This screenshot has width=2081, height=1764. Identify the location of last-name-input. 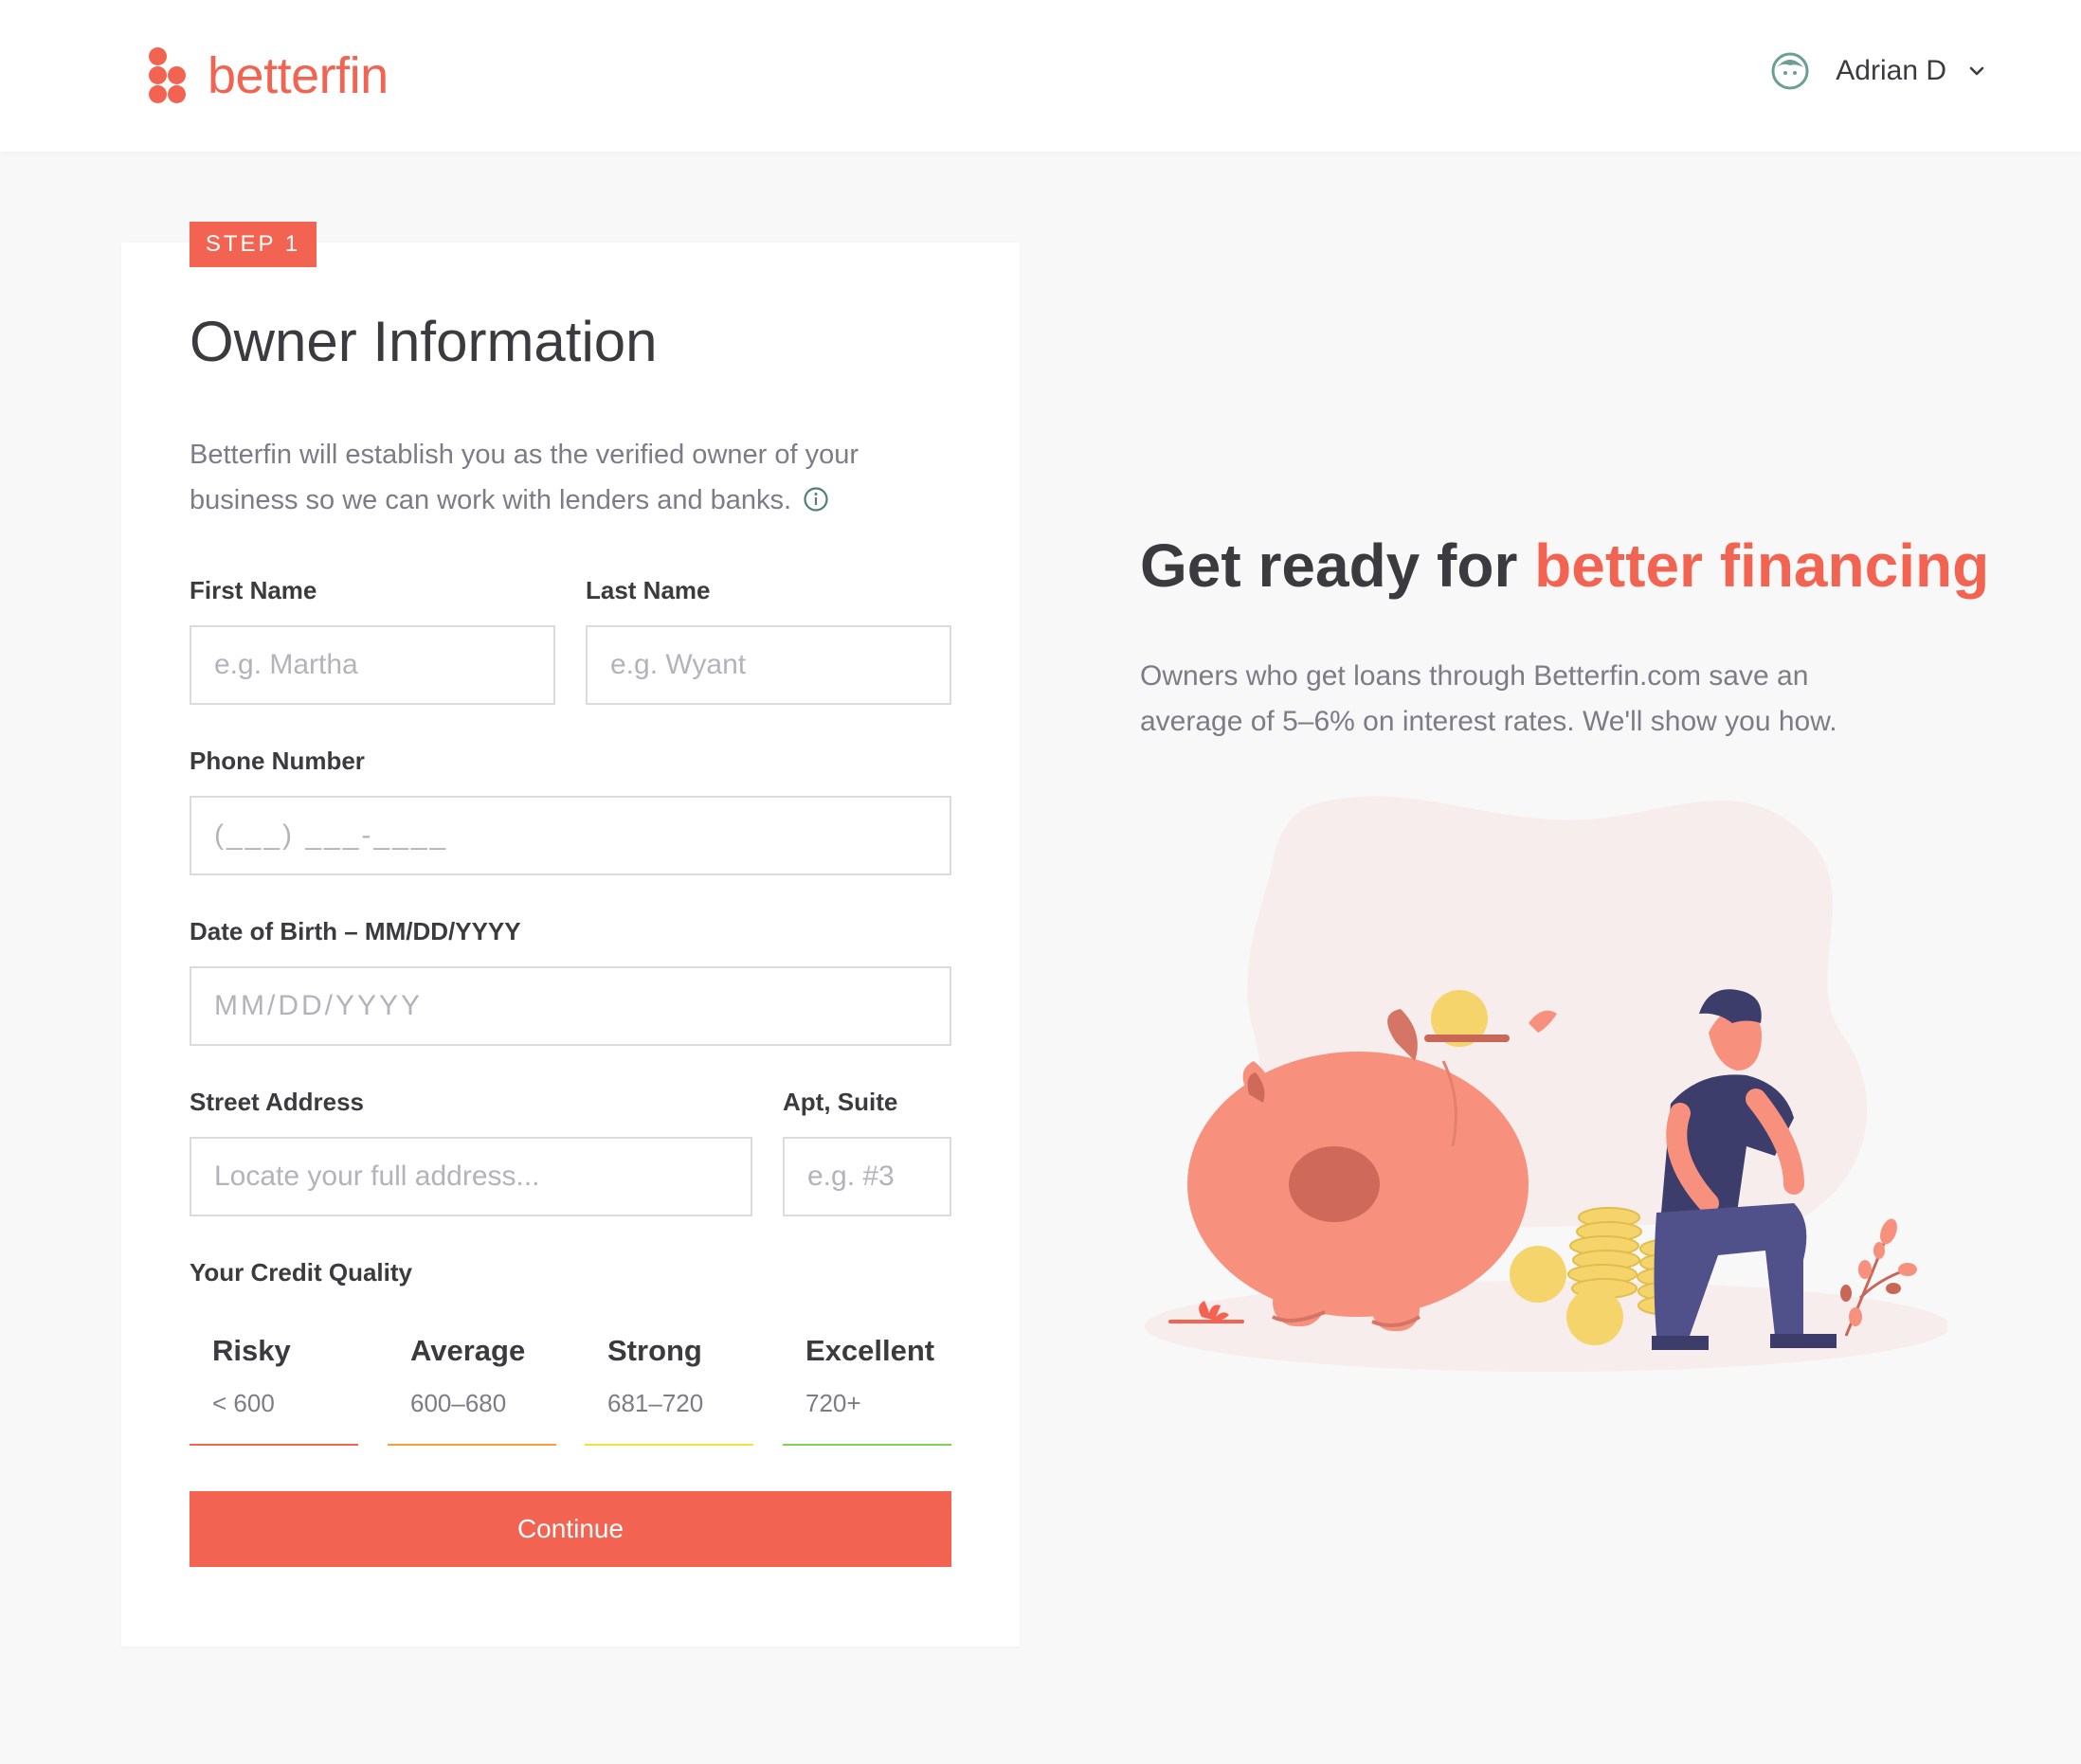
(768, 665).